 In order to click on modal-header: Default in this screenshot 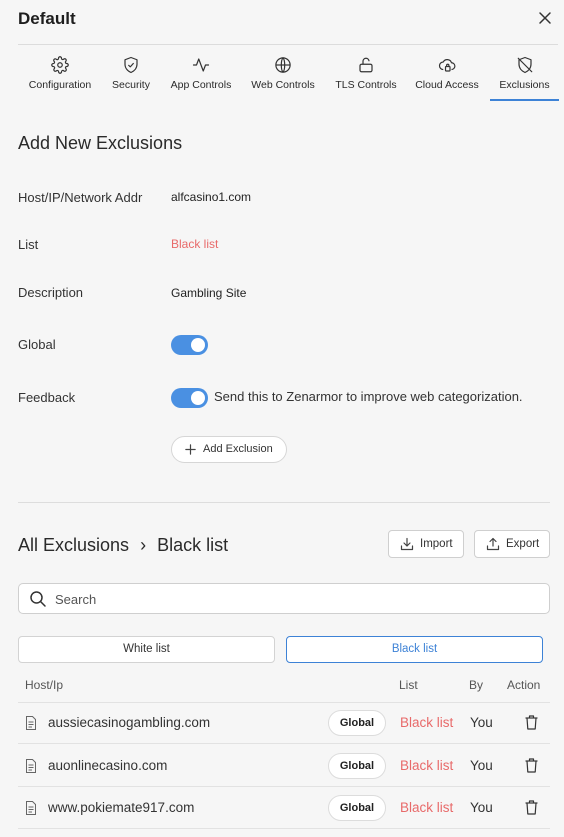, I will do `click(282, 20)`.